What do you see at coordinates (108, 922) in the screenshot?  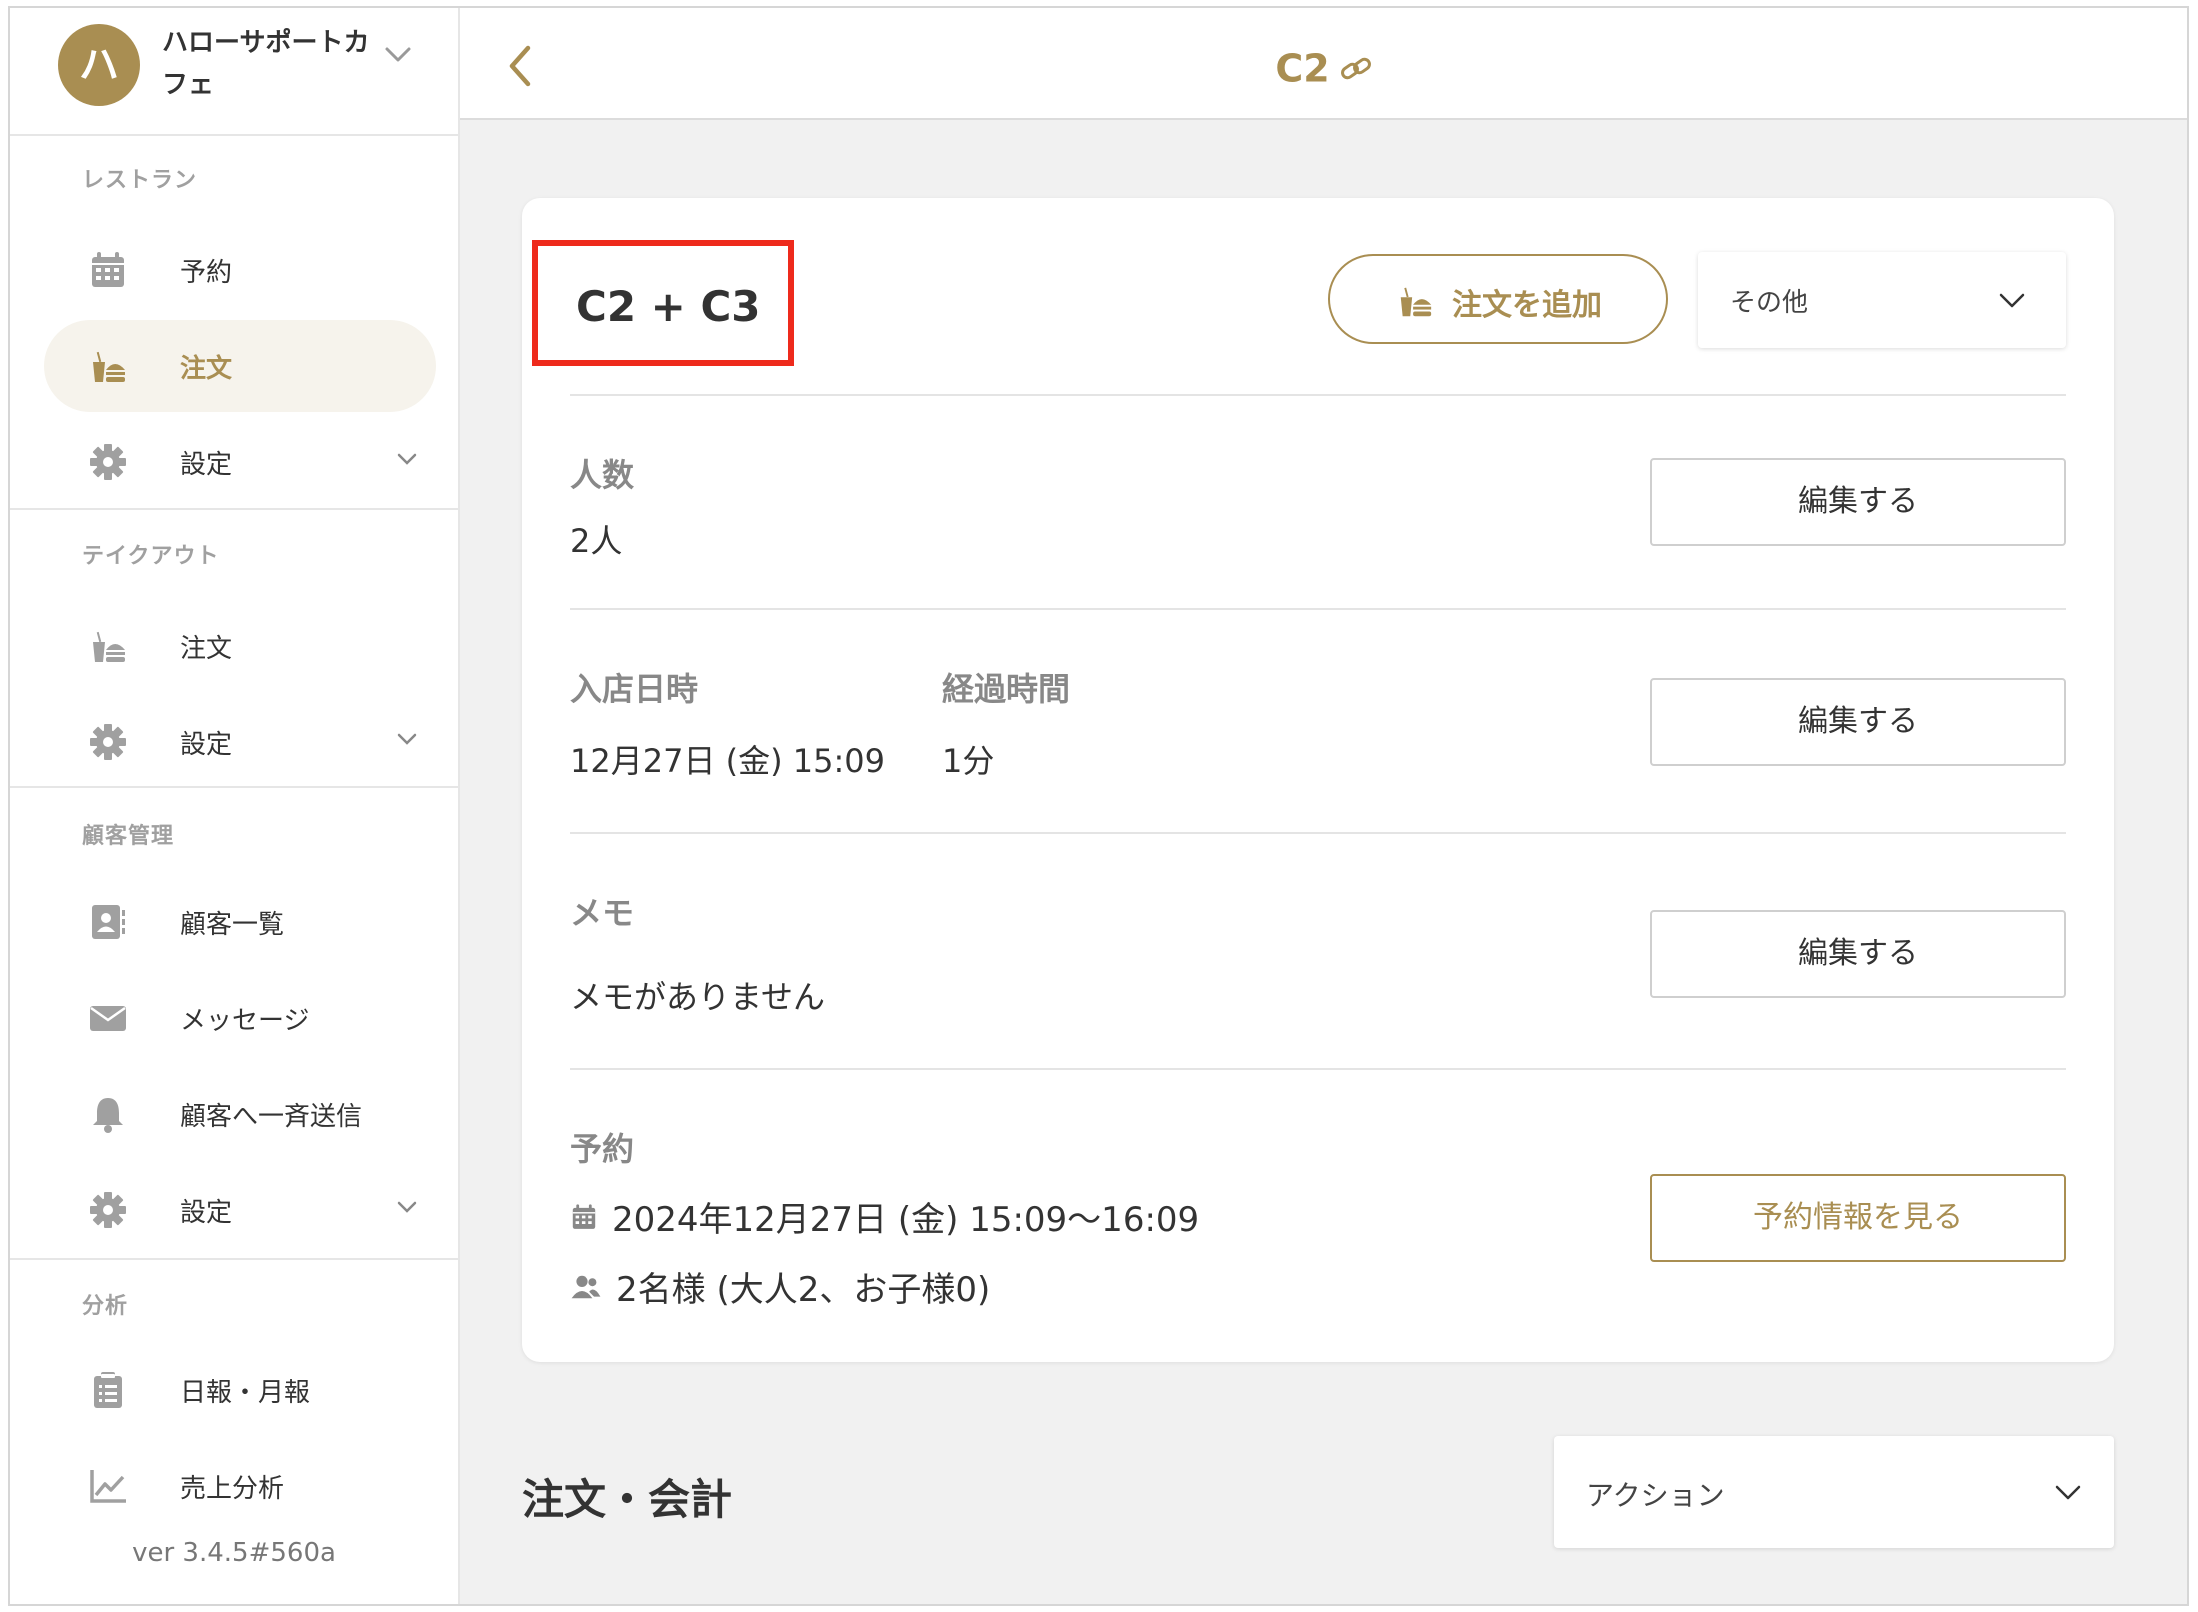 I see `contact-card-icon` at bounding box center [108, 922].